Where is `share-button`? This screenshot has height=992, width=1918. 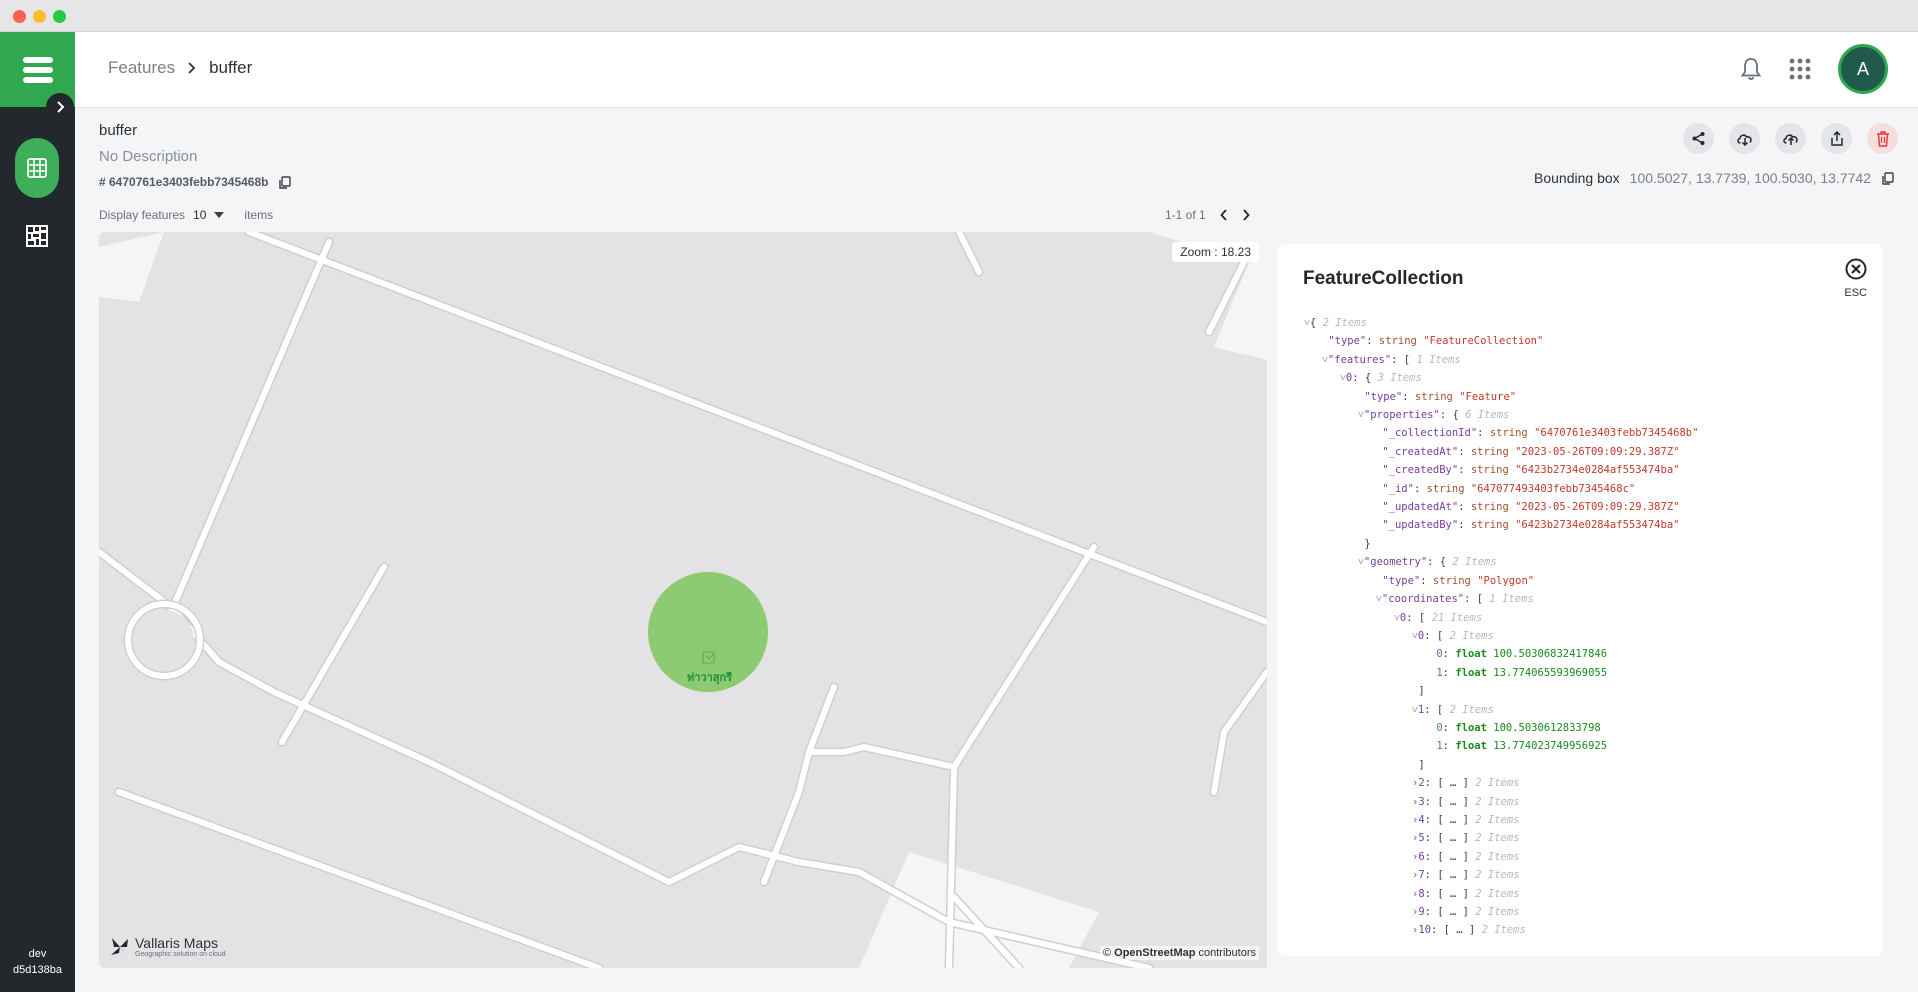 share-button is located at coordinates (1698, 138).